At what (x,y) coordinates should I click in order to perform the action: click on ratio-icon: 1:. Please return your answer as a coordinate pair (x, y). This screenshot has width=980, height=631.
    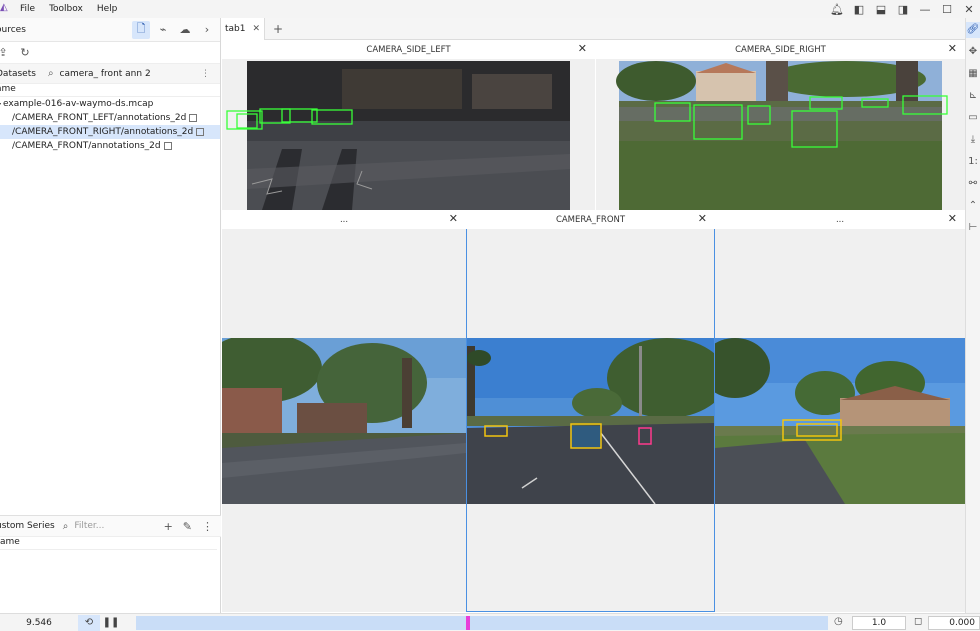
    Looking at the image, I should click on (973, 162).